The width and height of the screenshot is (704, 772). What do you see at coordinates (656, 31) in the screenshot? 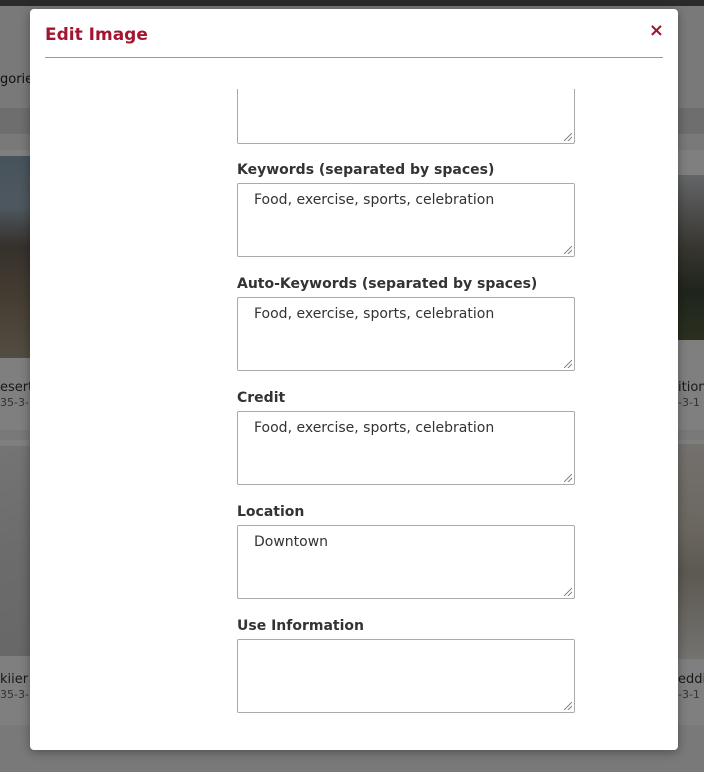
I see `close-button: ×` at bounding box center [656, 31].